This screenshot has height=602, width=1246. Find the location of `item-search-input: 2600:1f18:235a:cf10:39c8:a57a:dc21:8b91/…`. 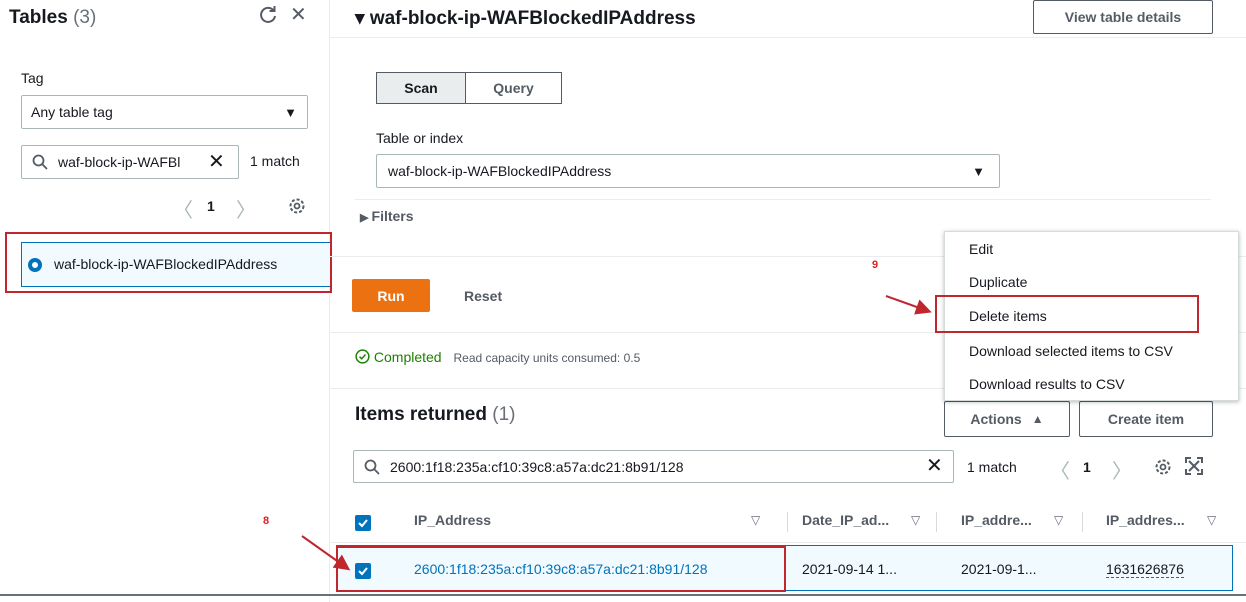

item-search-input: 2600:1f18:235a:cf10:39c8:a57a:dc21:8b91/… is located at coordinates (653, 466).